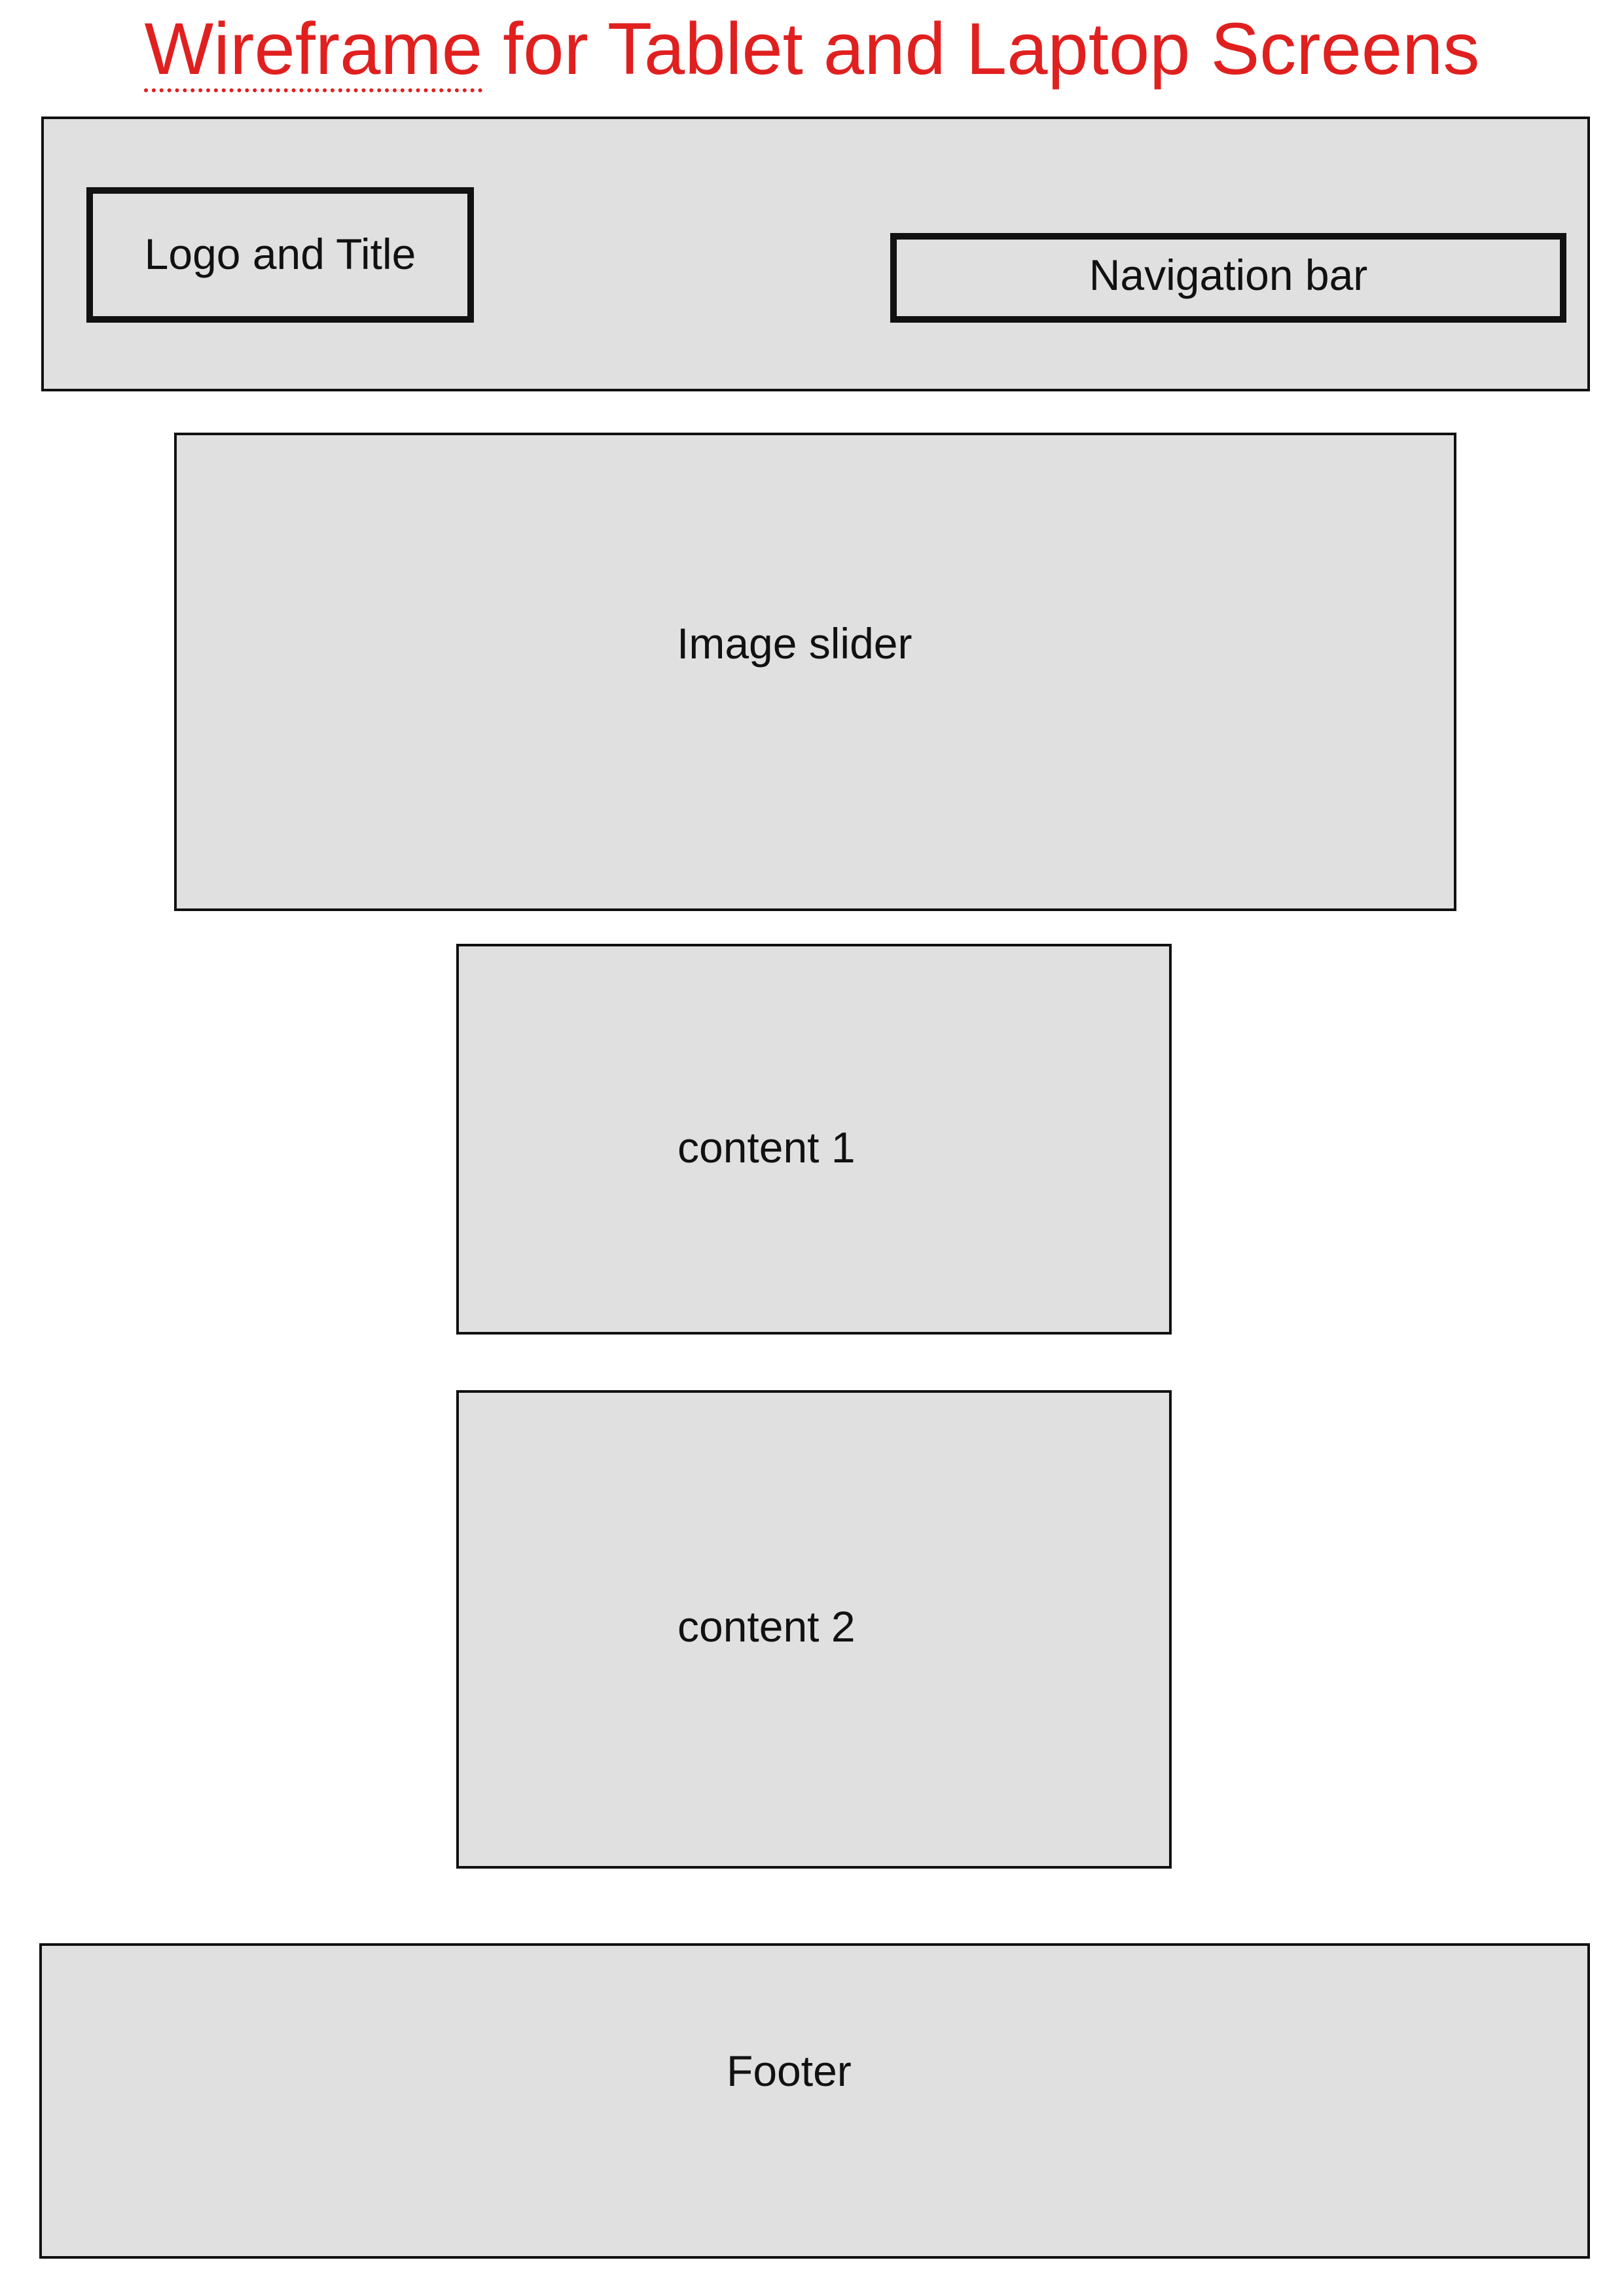  I want to click on logo-title-label: Logo and Title, so click(280, 254).